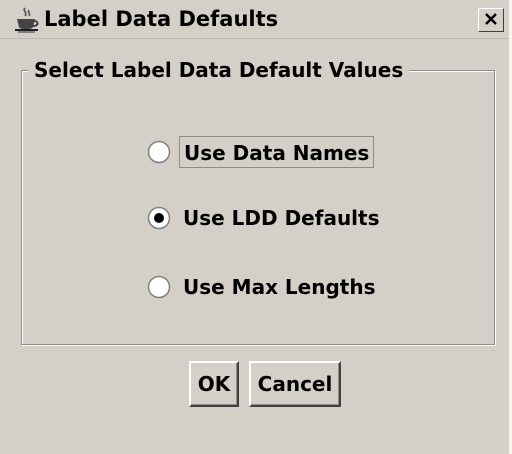 The height and width of the screenshot is (454, 512). Describe the element at coordinates (27, 20) in the screenshot. I see `java-coffee-cup-icon` at that location.